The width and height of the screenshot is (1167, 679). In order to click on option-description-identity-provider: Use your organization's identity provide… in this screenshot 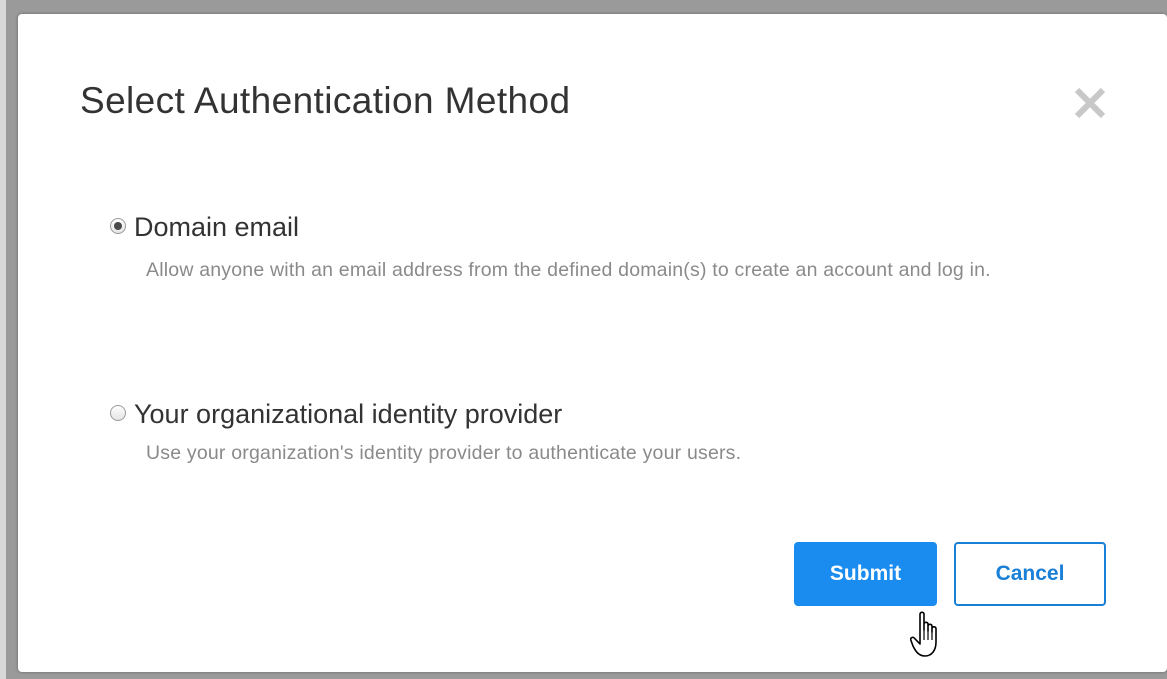, I will do `click(444, 453)`.